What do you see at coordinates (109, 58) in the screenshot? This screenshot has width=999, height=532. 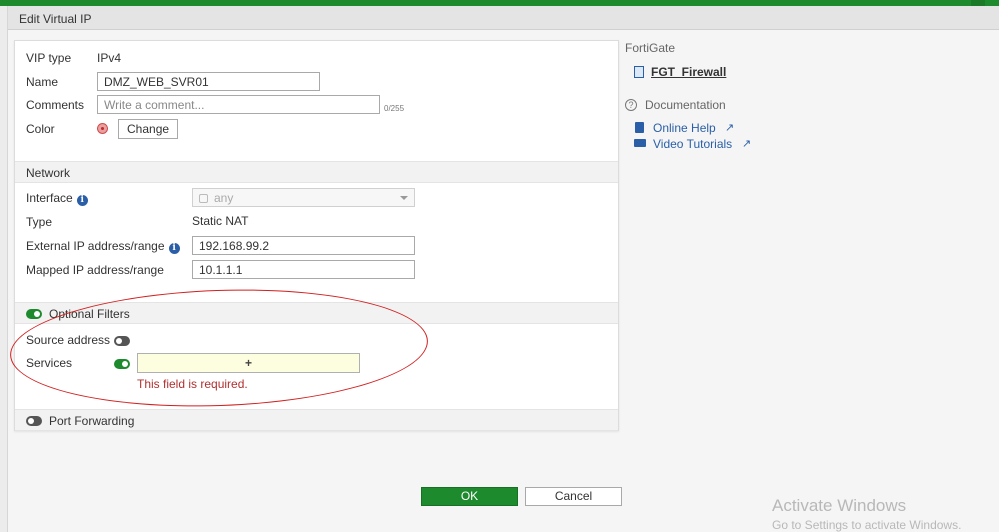 I see `vip-type-value: IPv4` at bounding box center [109, 58].